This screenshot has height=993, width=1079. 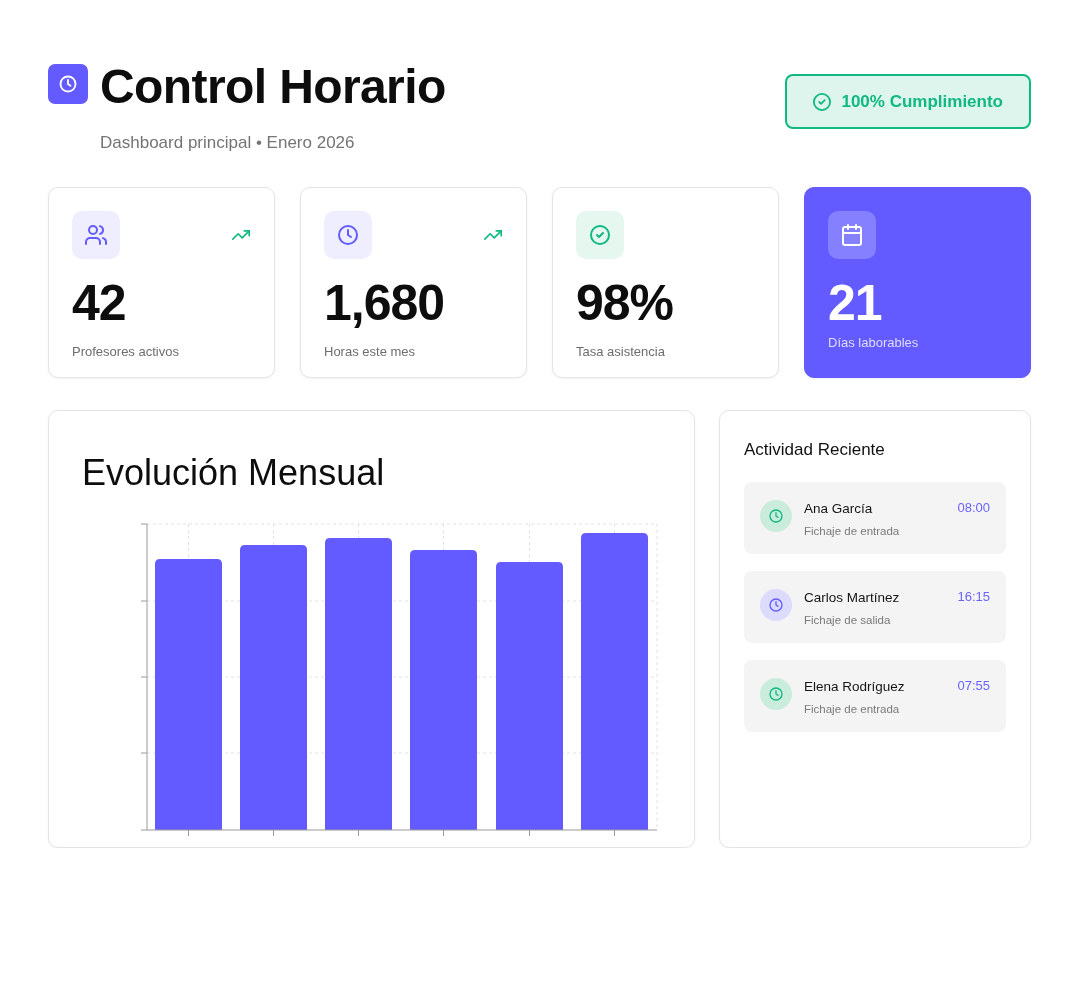 I want to click on person-name: Ana García, so click(x=839, y=509).